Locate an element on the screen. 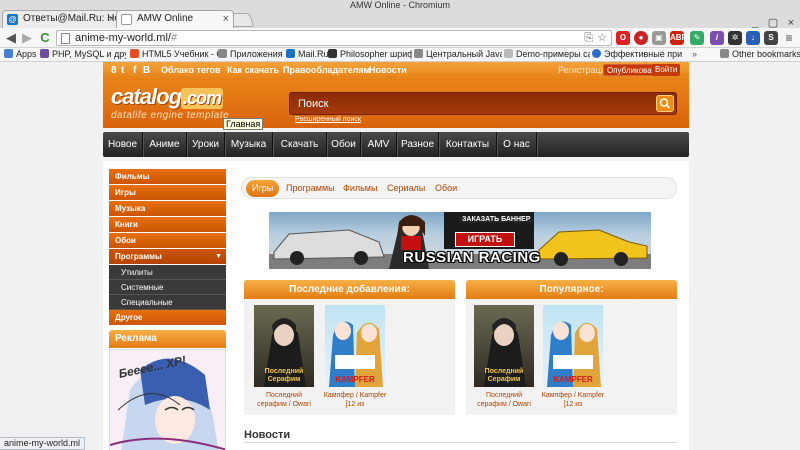  nav-wallpapers: Обои is located at coordinates (344, 144).